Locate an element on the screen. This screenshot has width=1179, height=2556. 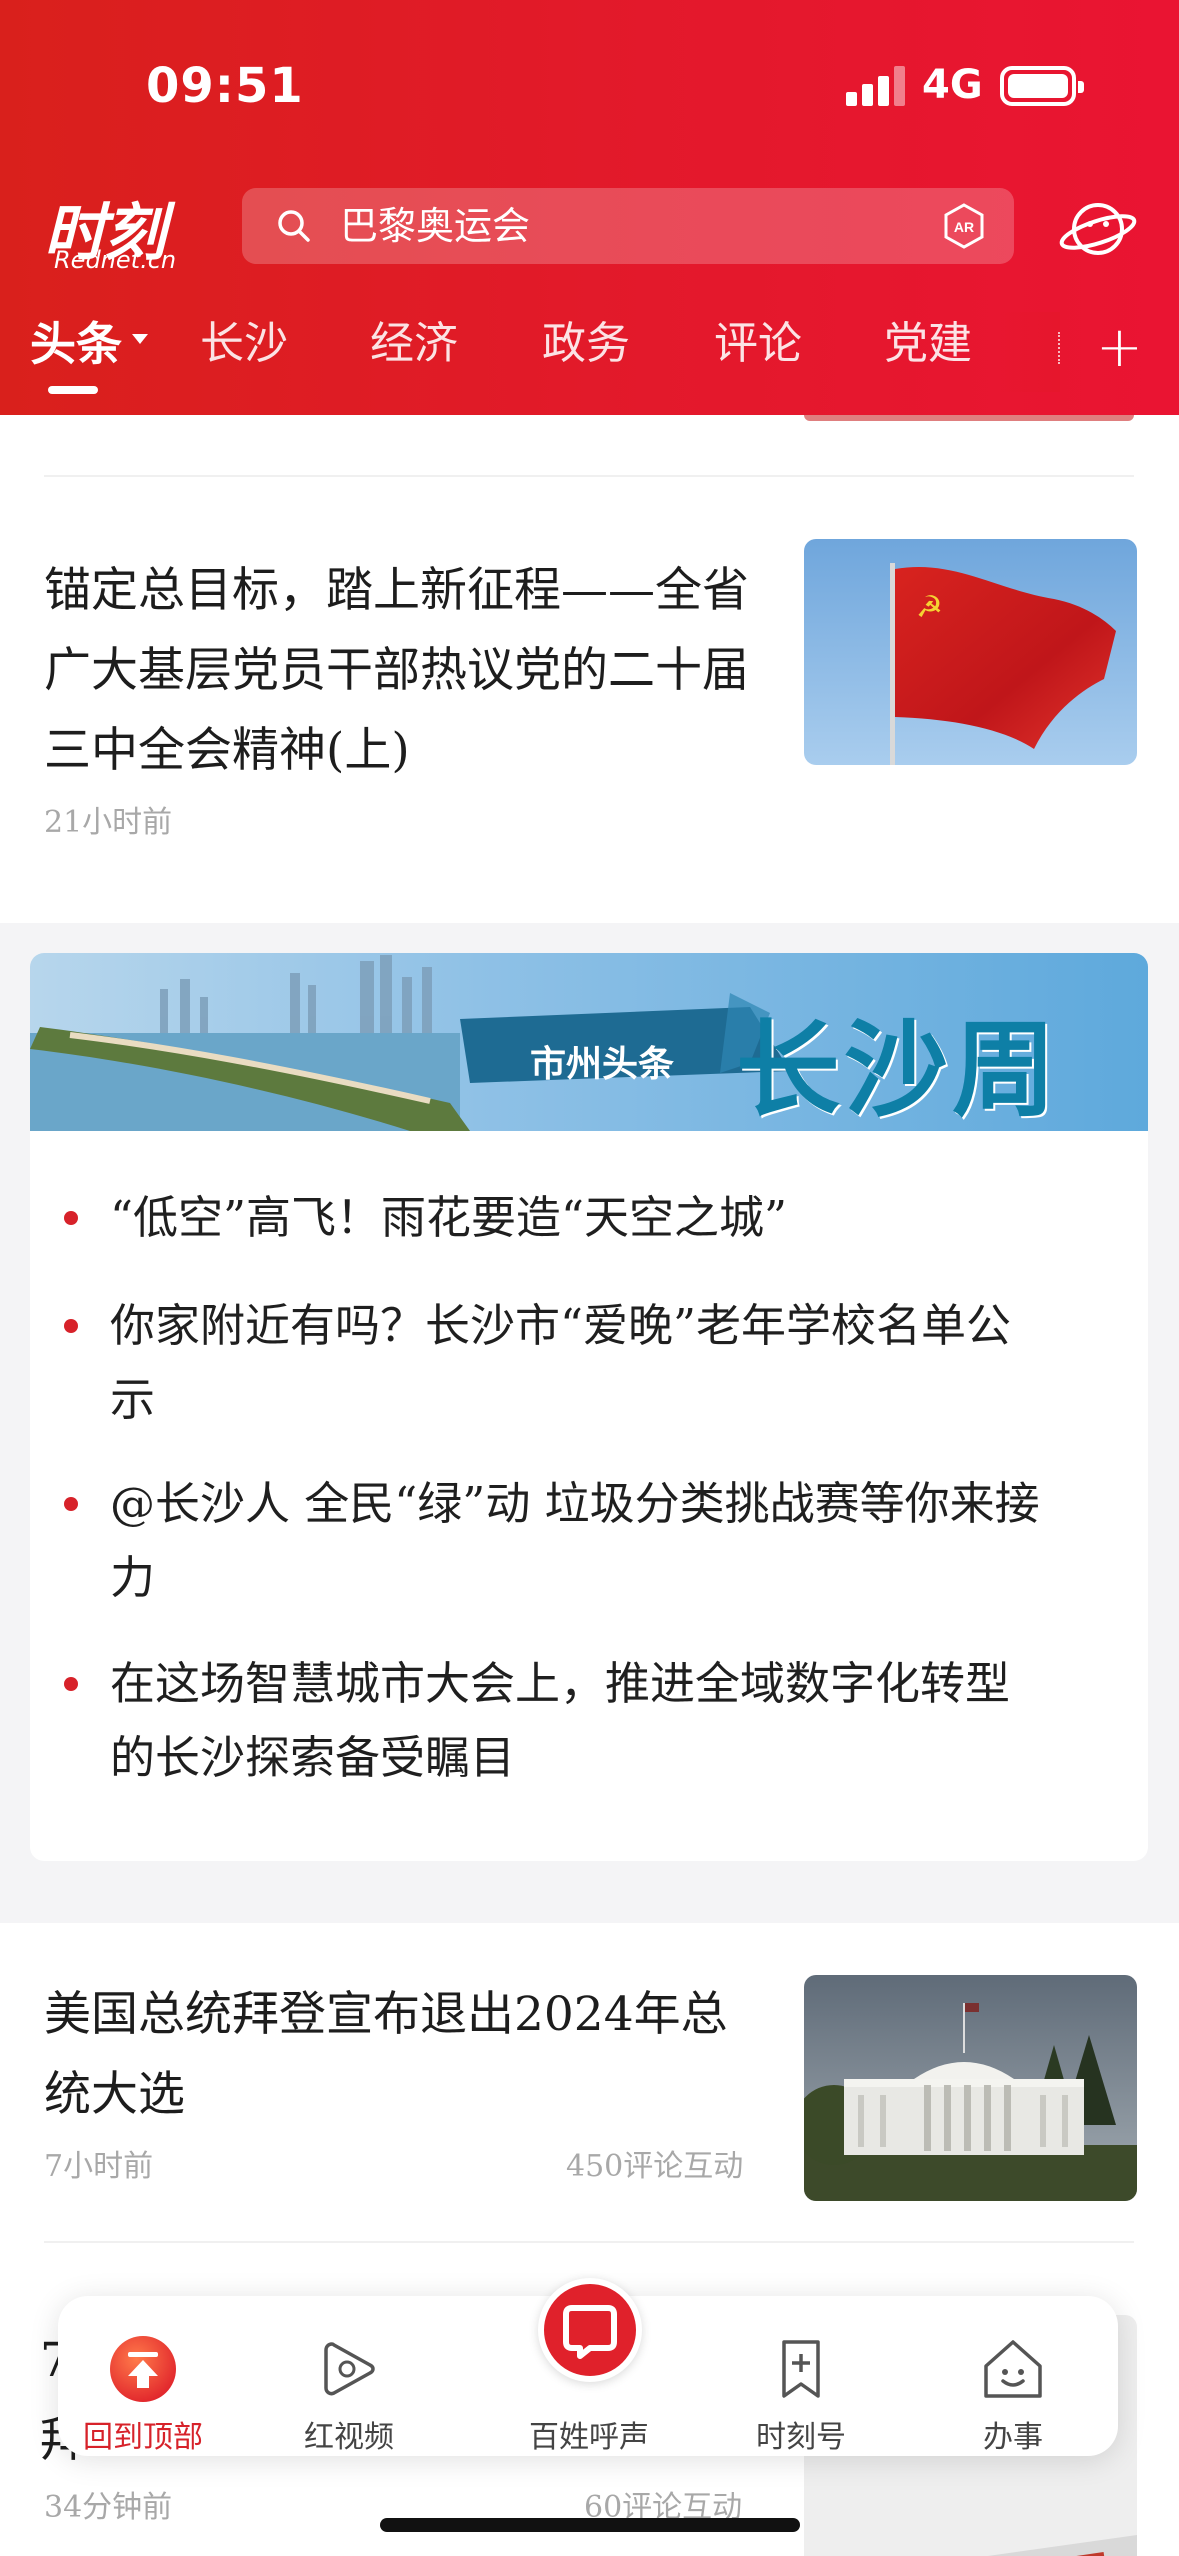
news-time: 21小时前 is located at coordinates (108, 822).